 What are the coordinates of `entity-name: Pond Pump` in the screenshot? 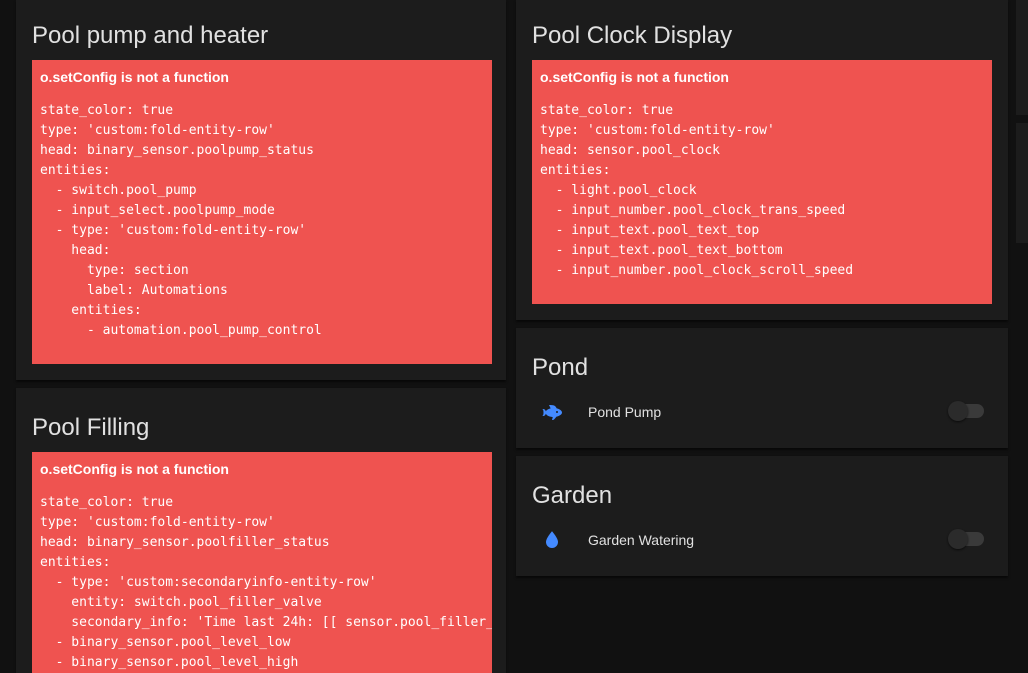 It's located at (624, 412).